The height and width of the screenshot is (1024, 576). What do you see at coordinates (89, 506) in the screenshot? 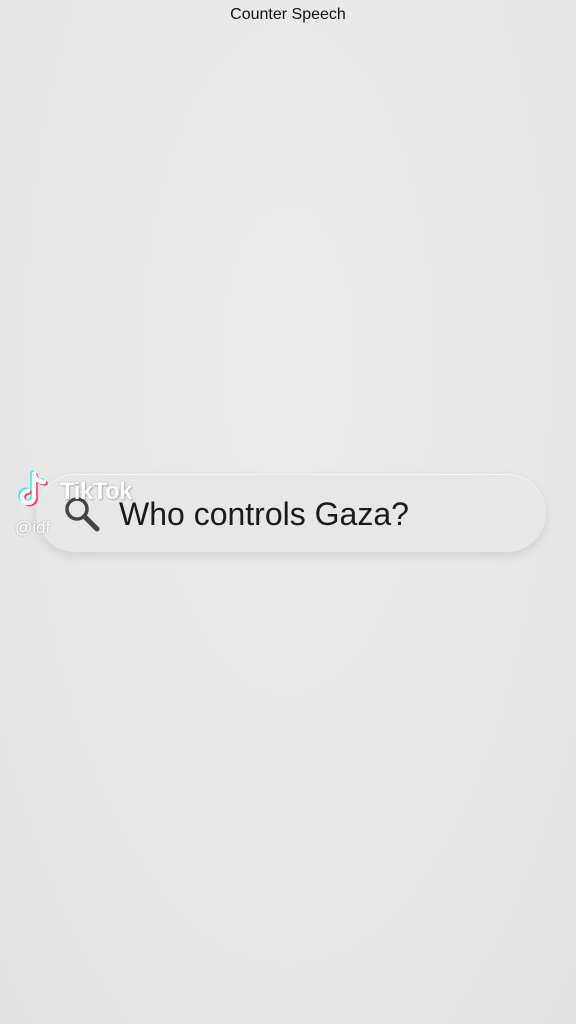
I see `tiktok-watermark: TikTok @idf` at bounding box center [89, 506].